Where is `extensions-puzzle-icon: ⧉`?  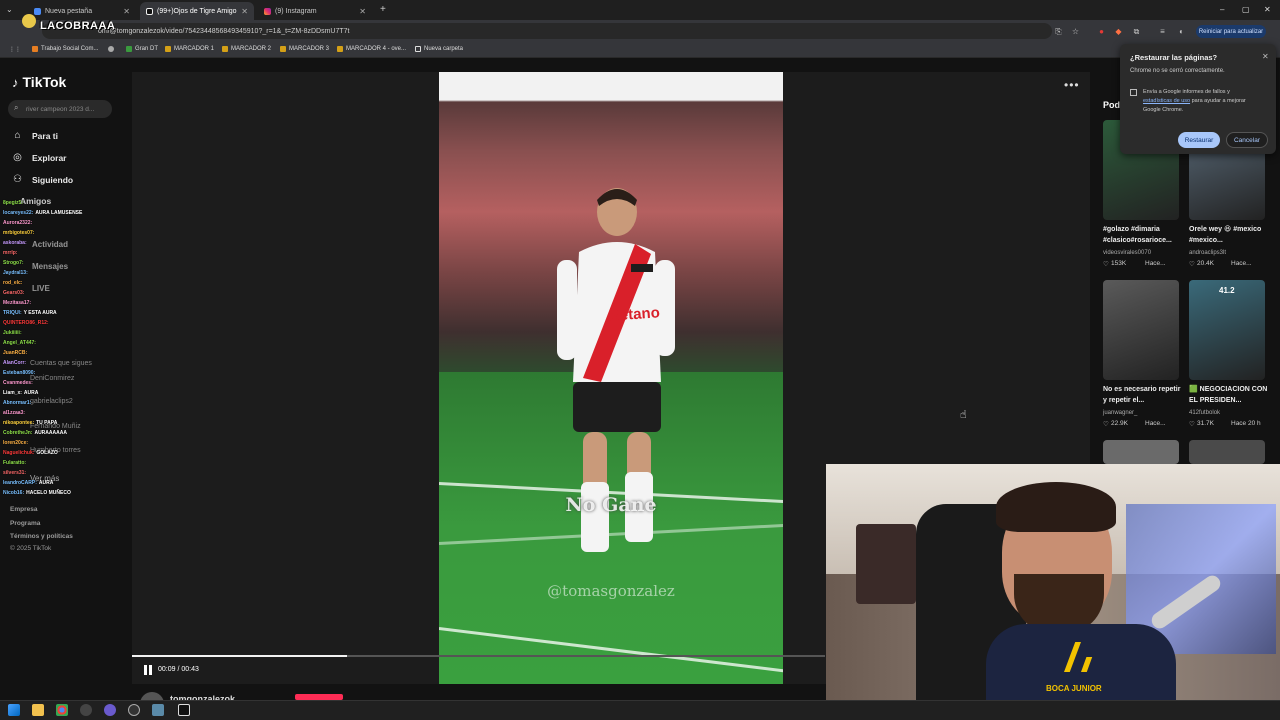
extensions-puzzle-icon: ⧉ is located at coordinates (1136, 31).